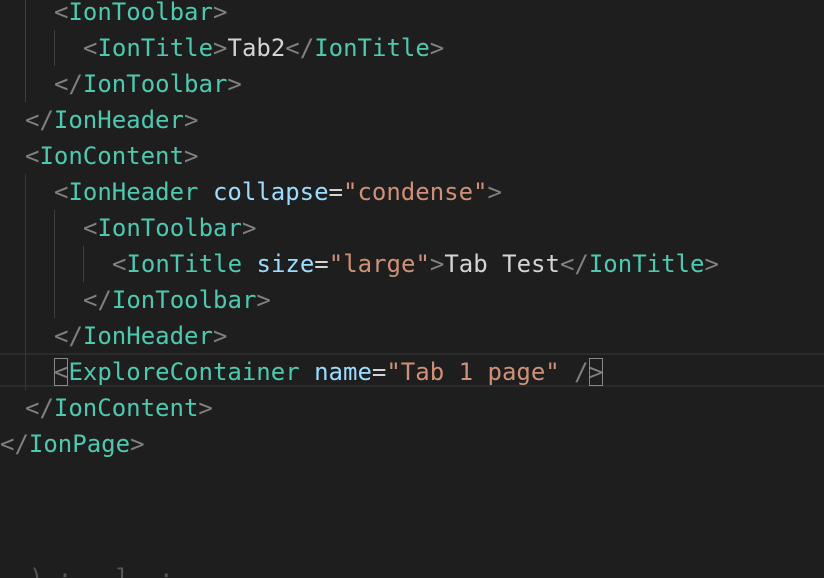 The width and height of the screenshot is (824, 578). What do you see at coordinates (343, 372) in the screenshot?
I see `code-token-attr: name` at bounding box center [343, 372].